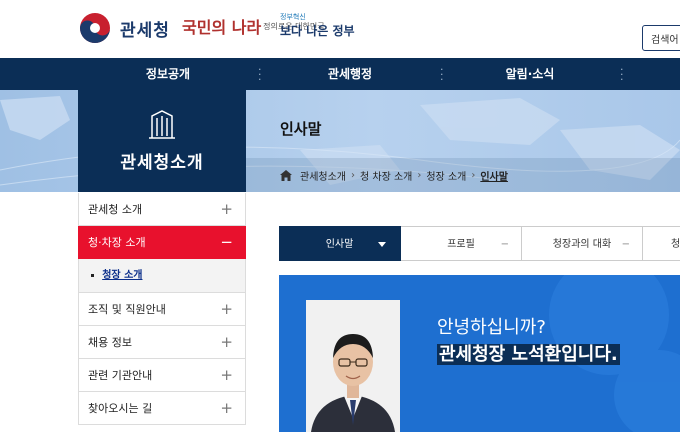 The height and width of the screenshot is (432, 680). I want to click on lnb-item-recruit: 채용 정보 +, so click(162, 342).